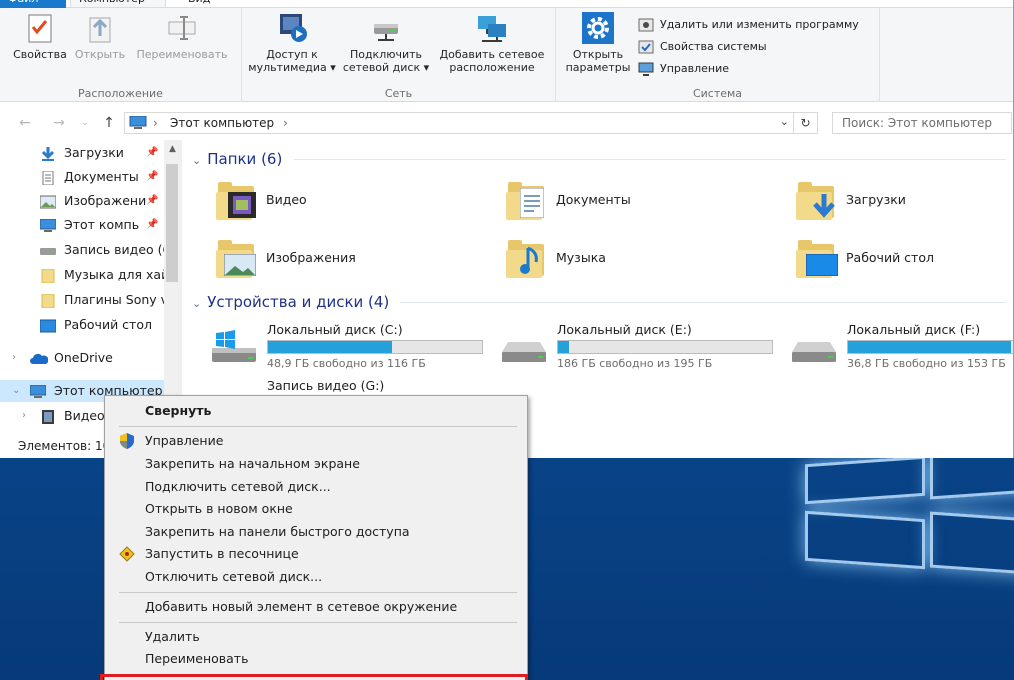  Describe the element at coordinates (82, 177) in the screenshot. I see `nav-item-documents: Документы 📌` at that location.